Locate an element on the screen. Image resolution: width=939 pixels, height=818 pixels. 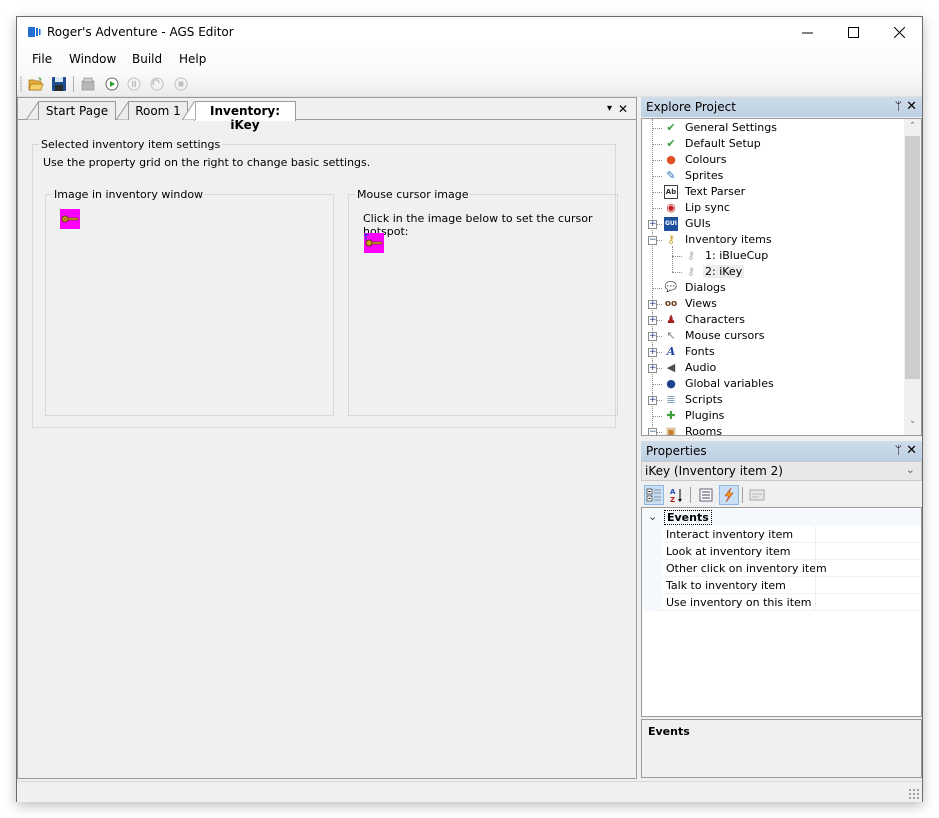
scroll-thumb is located at coordinates (912, 257).